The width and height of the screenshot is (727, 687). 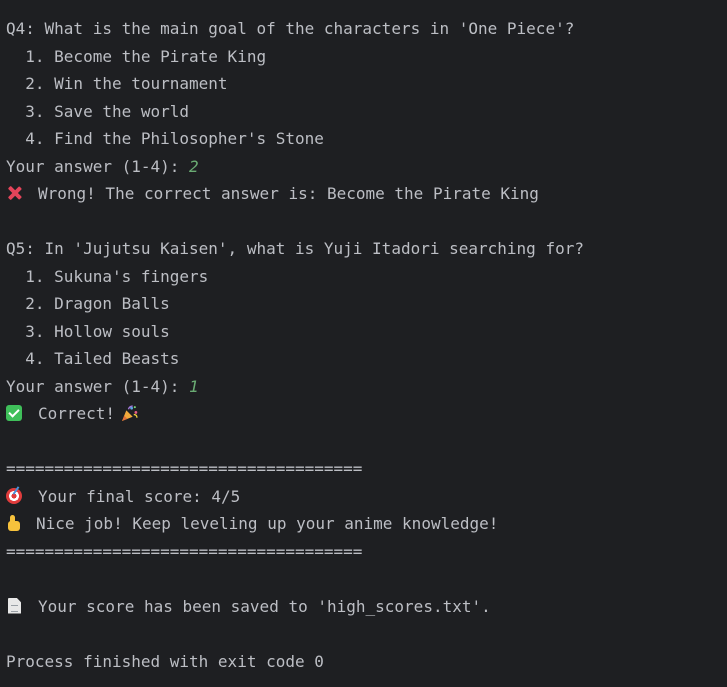 I want to click on green-check-icon, so click(x=14, y=413).